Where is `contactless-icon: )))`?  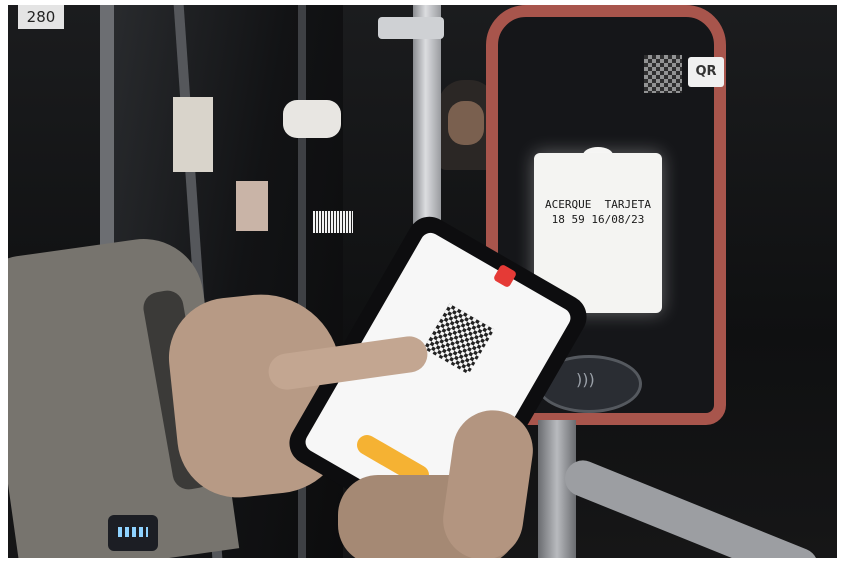
contactless-icon: ))) is located at coordinates (585, 379).